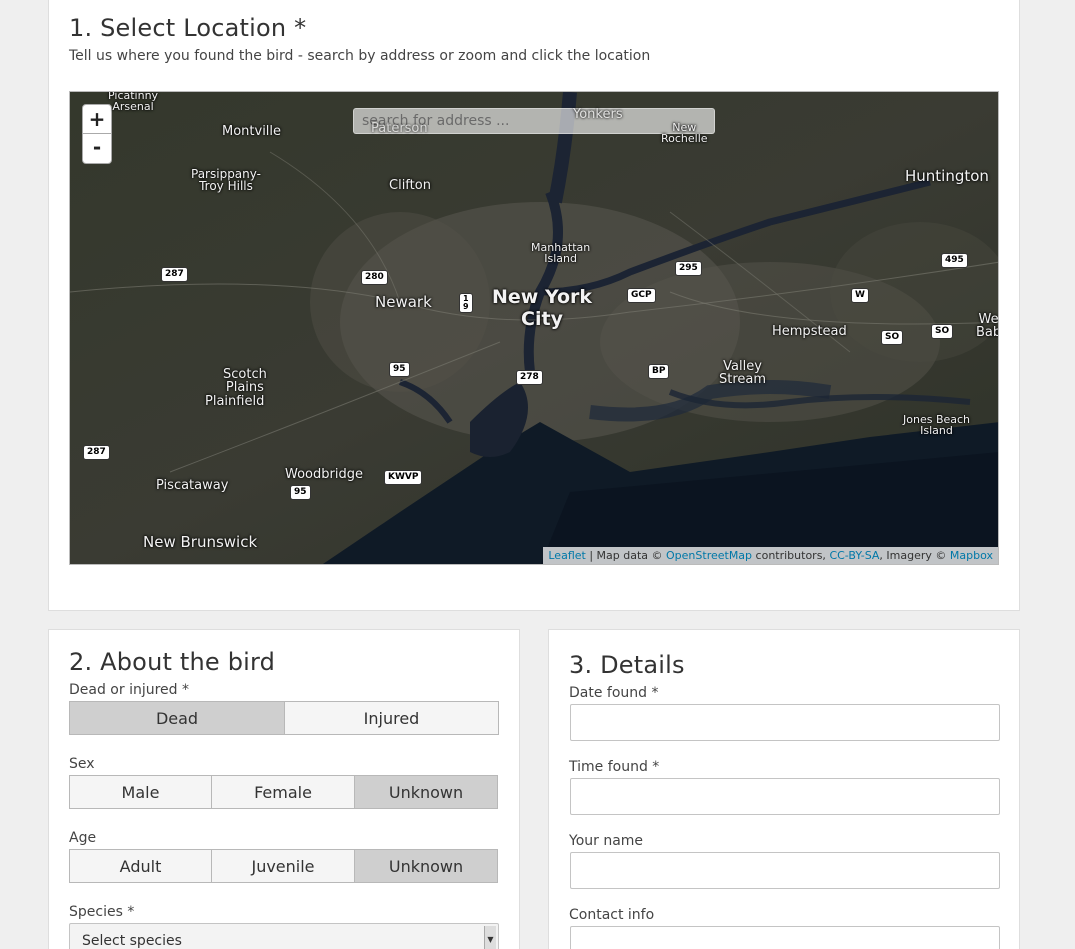 The image size is (1075, 949). What do you see at coordinates (466, 303) in the screenshot?
I see `highway-shield: 1 9` at bounding box center [466, 303].